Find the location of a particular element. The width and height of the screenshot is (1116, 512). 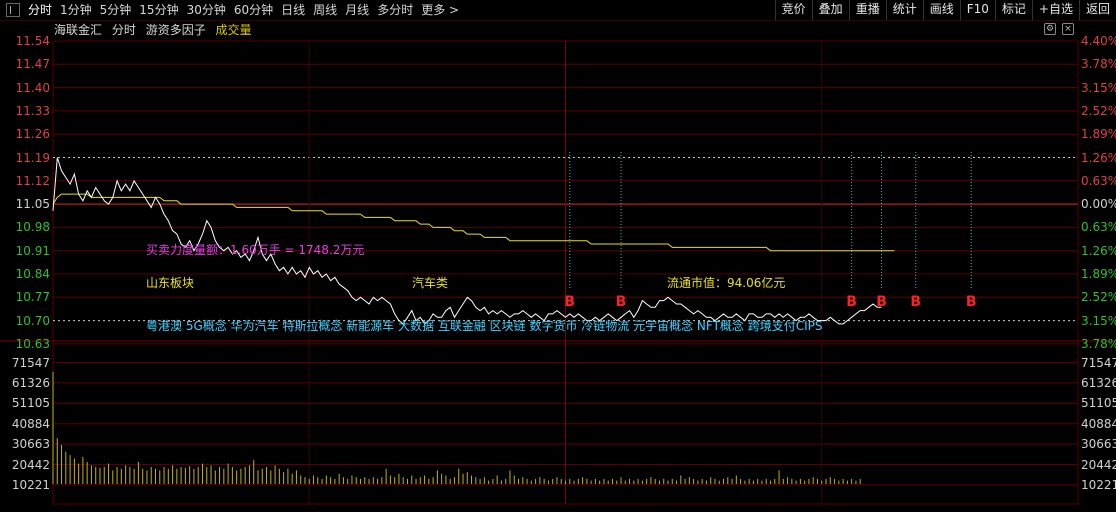

price-axis-label: 10.84 is located at coordinates (32, 274).